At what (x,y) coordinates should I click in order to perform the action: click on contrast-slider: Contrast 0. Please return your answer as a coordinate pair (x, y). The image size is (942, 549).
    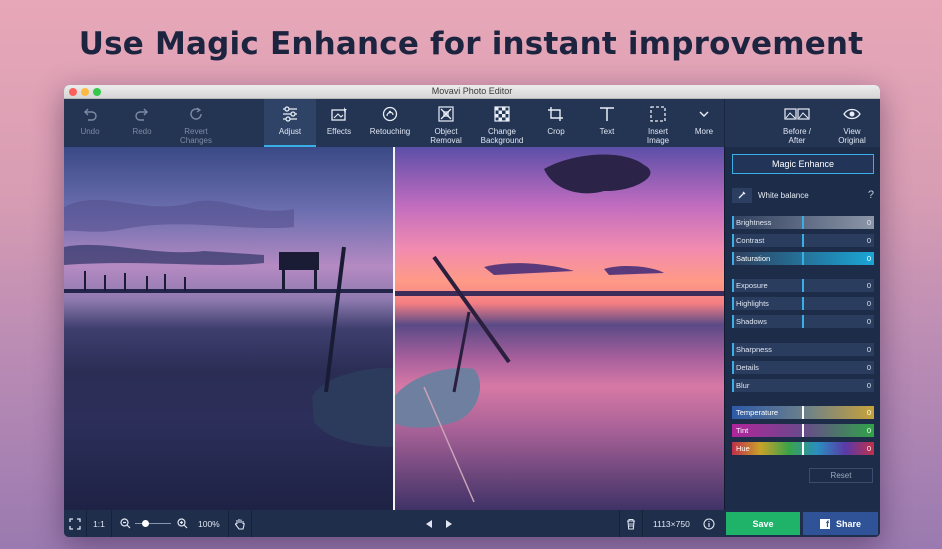
    Looking at the image, I should click on (803, 240).